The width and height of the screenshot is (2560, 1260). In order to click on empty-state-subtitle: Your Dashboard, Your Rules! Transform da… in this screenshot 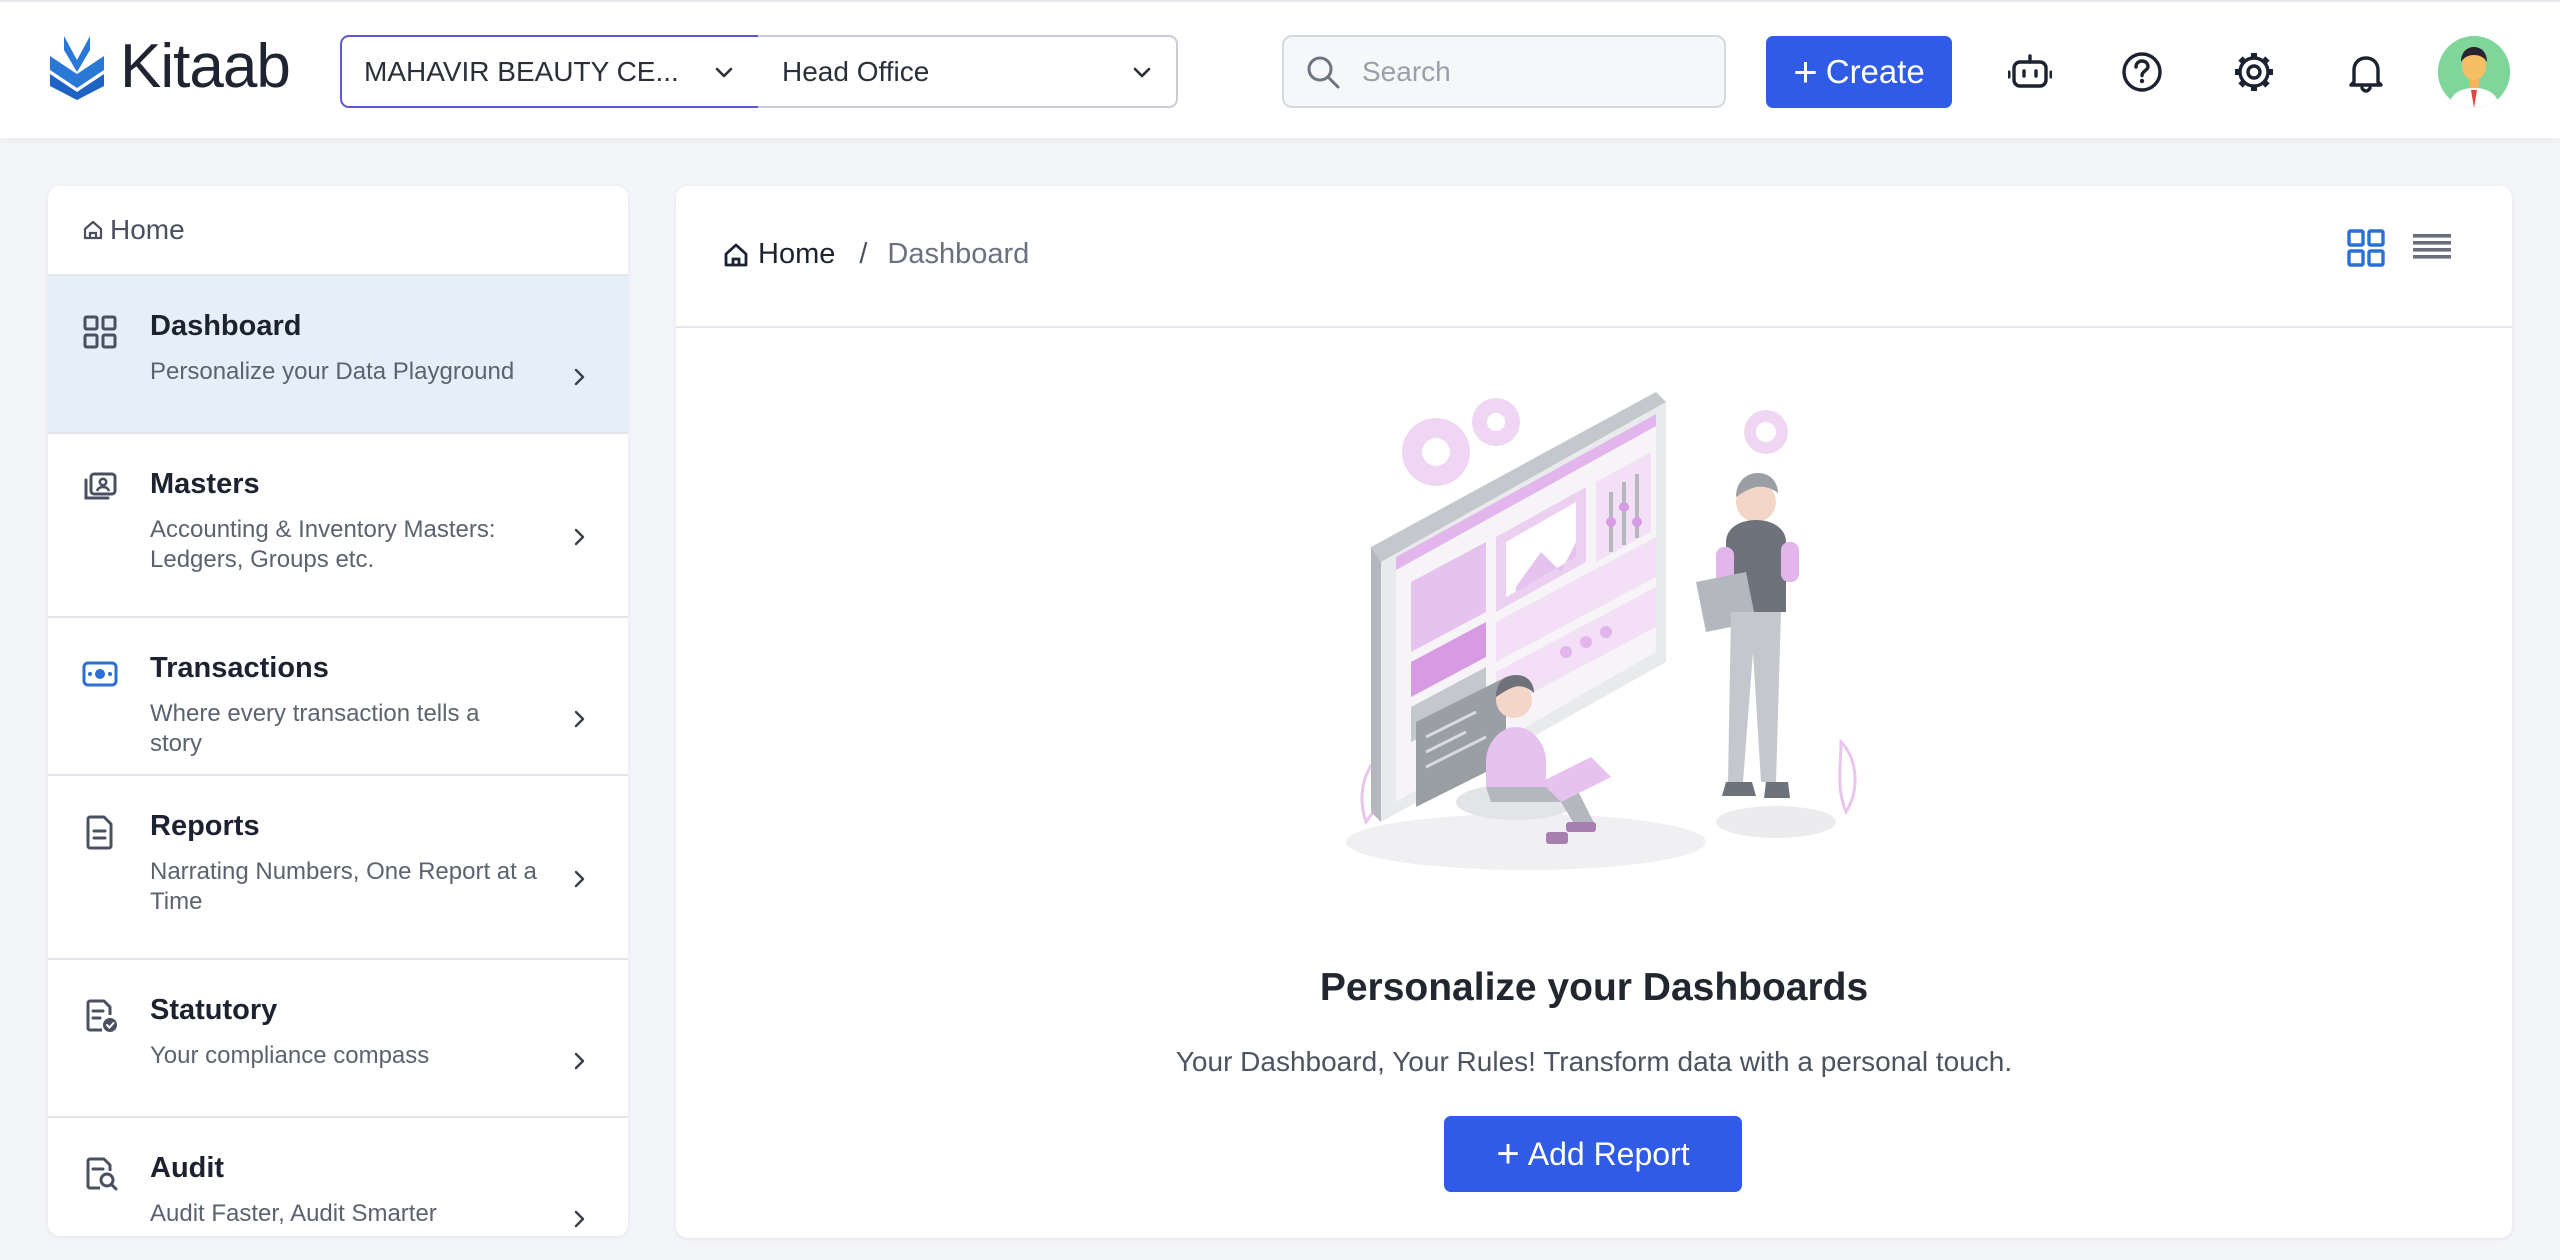, I will do `click(1594, 1061)`.